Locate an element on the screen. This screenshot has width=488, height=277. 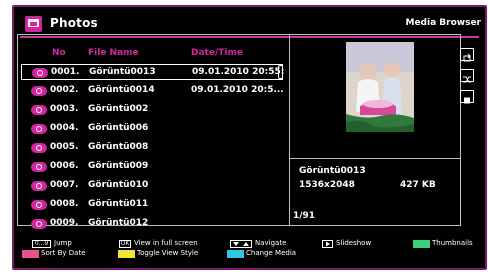
jump-label: Jump is located at coordinates (63, 243).